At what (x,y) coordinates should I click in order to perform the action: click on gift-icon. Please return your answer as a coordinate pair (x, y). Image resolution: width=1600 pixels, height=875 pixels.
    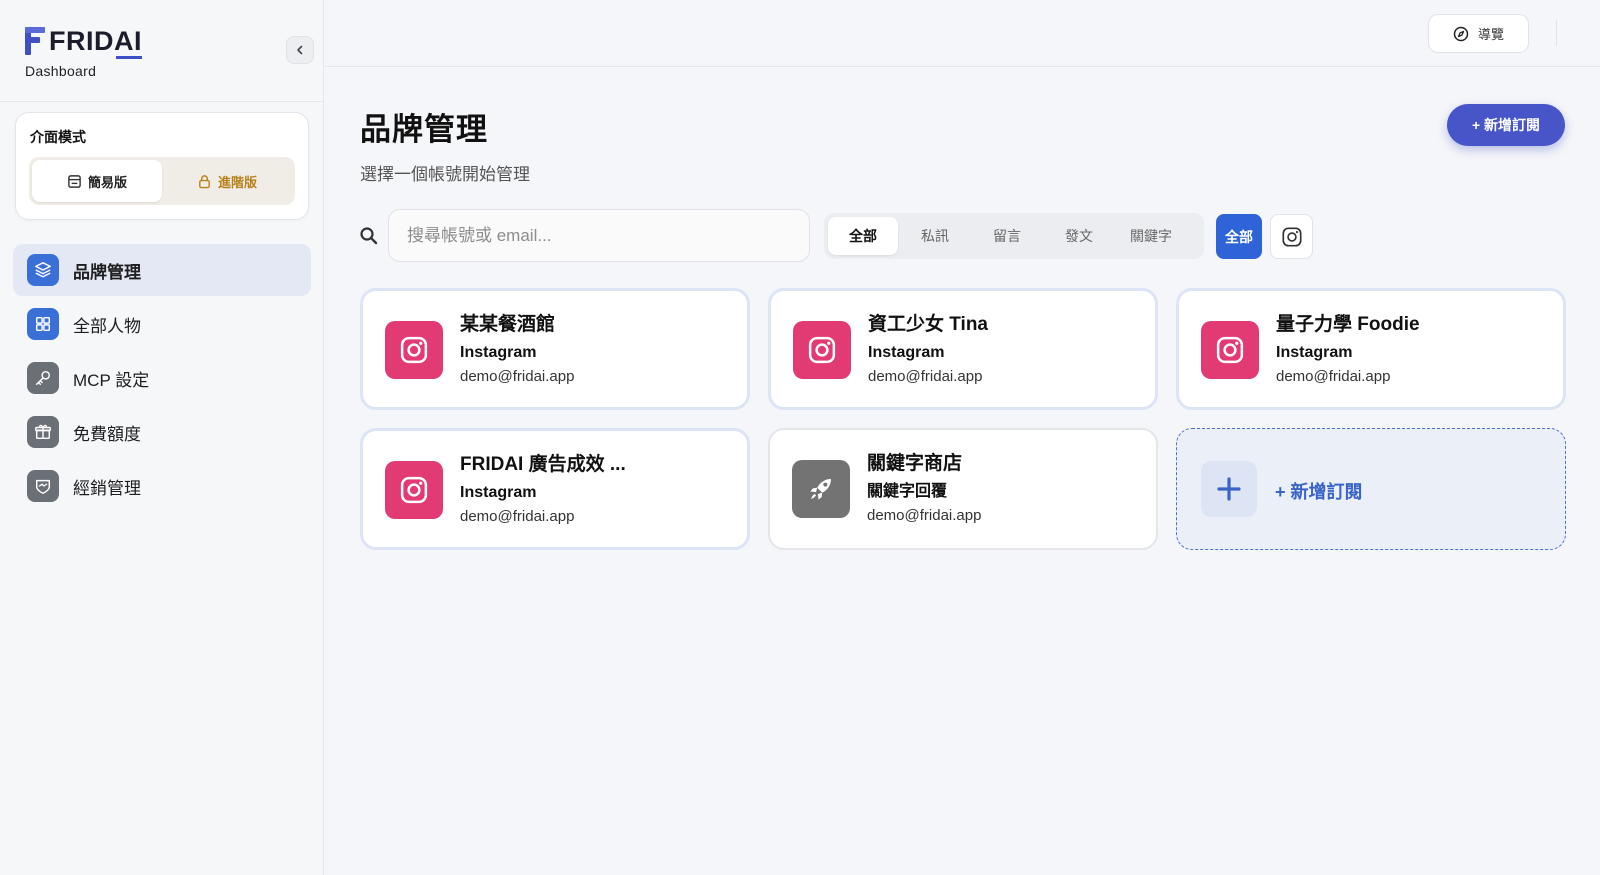
    Looking at the image, I should click on (43, 432).